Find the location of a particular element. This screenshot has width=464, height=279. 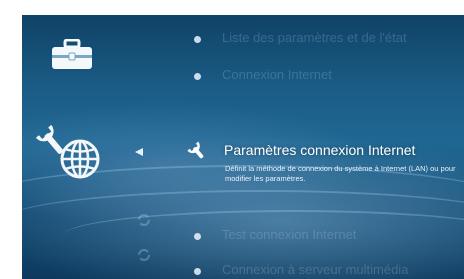

wrench-icon is located at coordinates (196, 152).